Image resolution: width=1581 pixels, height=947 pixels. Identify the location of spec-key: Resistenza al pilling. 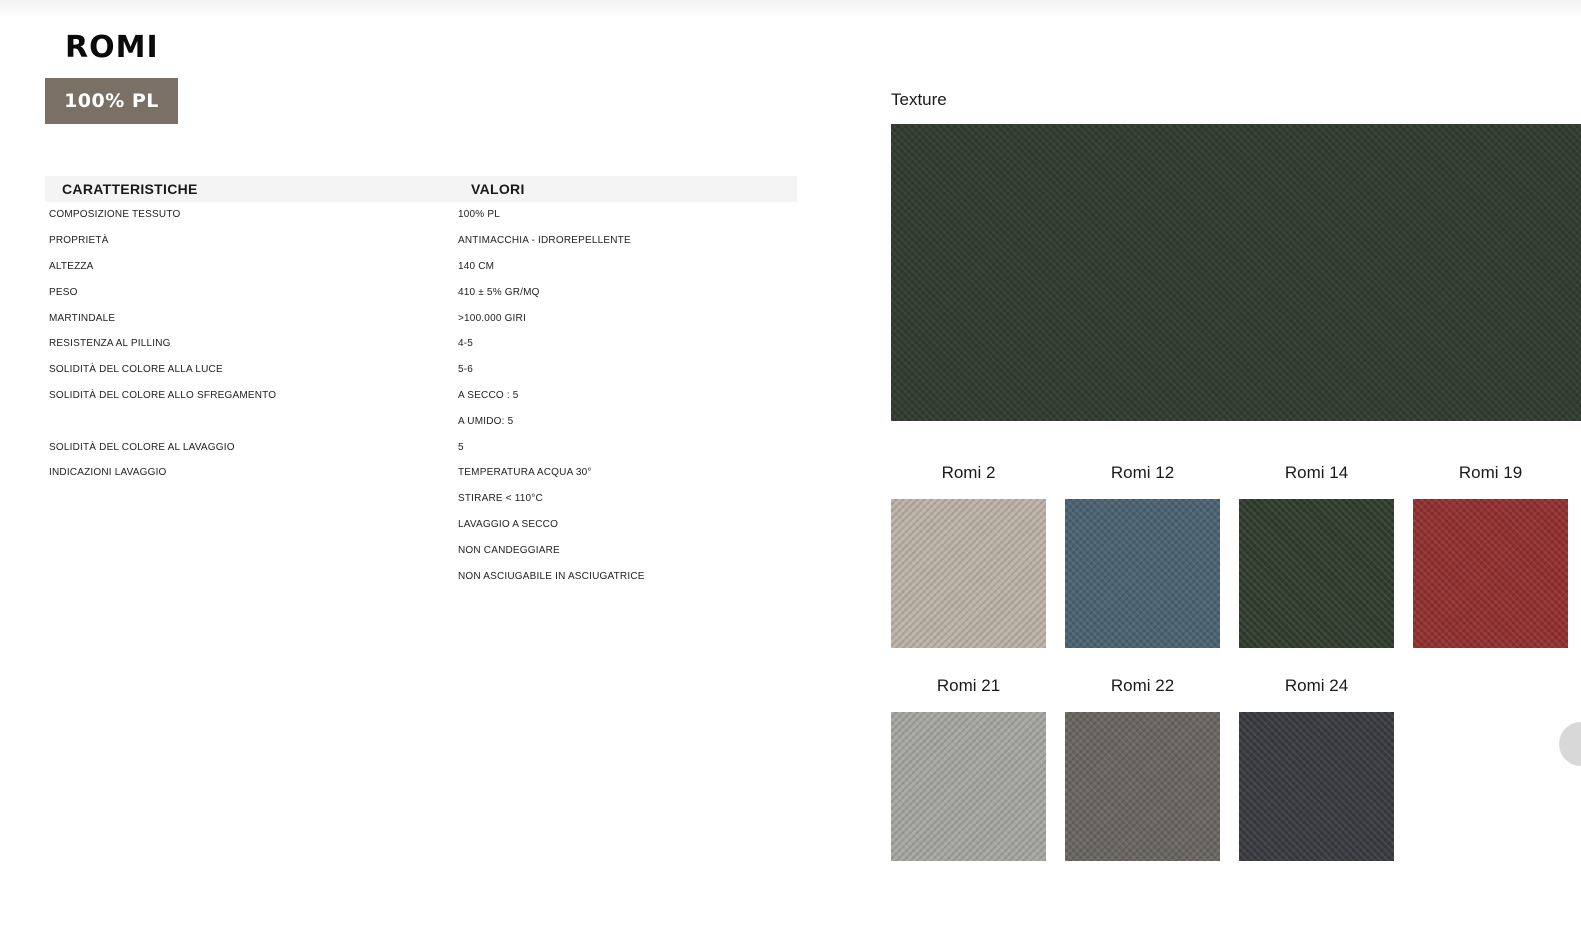
(110, 344).